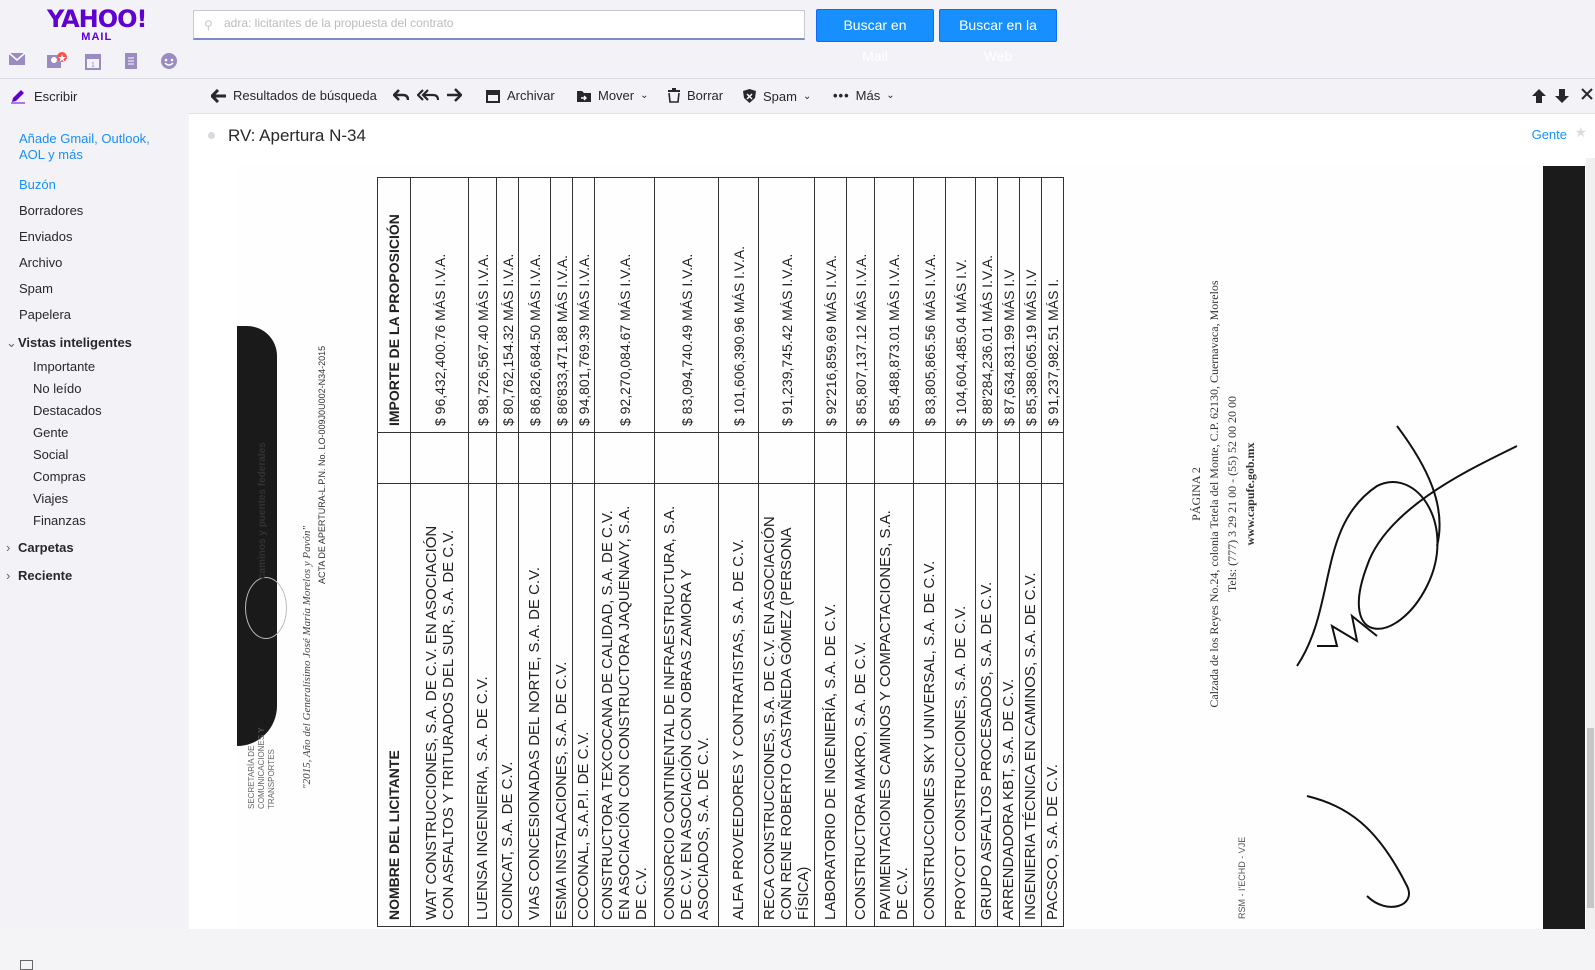 The width and height of the screenshot is (1595, 970). Describe the element at coordinates (97, 19) in the screenshot. I see `logo-text: YAHOO!` at that location.